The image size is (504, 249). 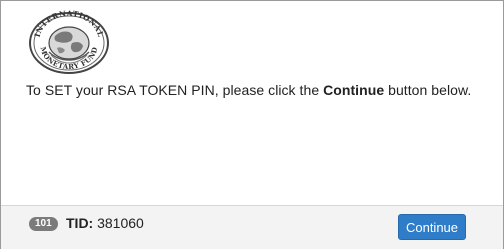 What do you see at coordinates (69, 41) in the screenshot?
I see `imf-seal-logo: INTERNATIONAL MONETARY FUND` at bounding box center [69, 41].